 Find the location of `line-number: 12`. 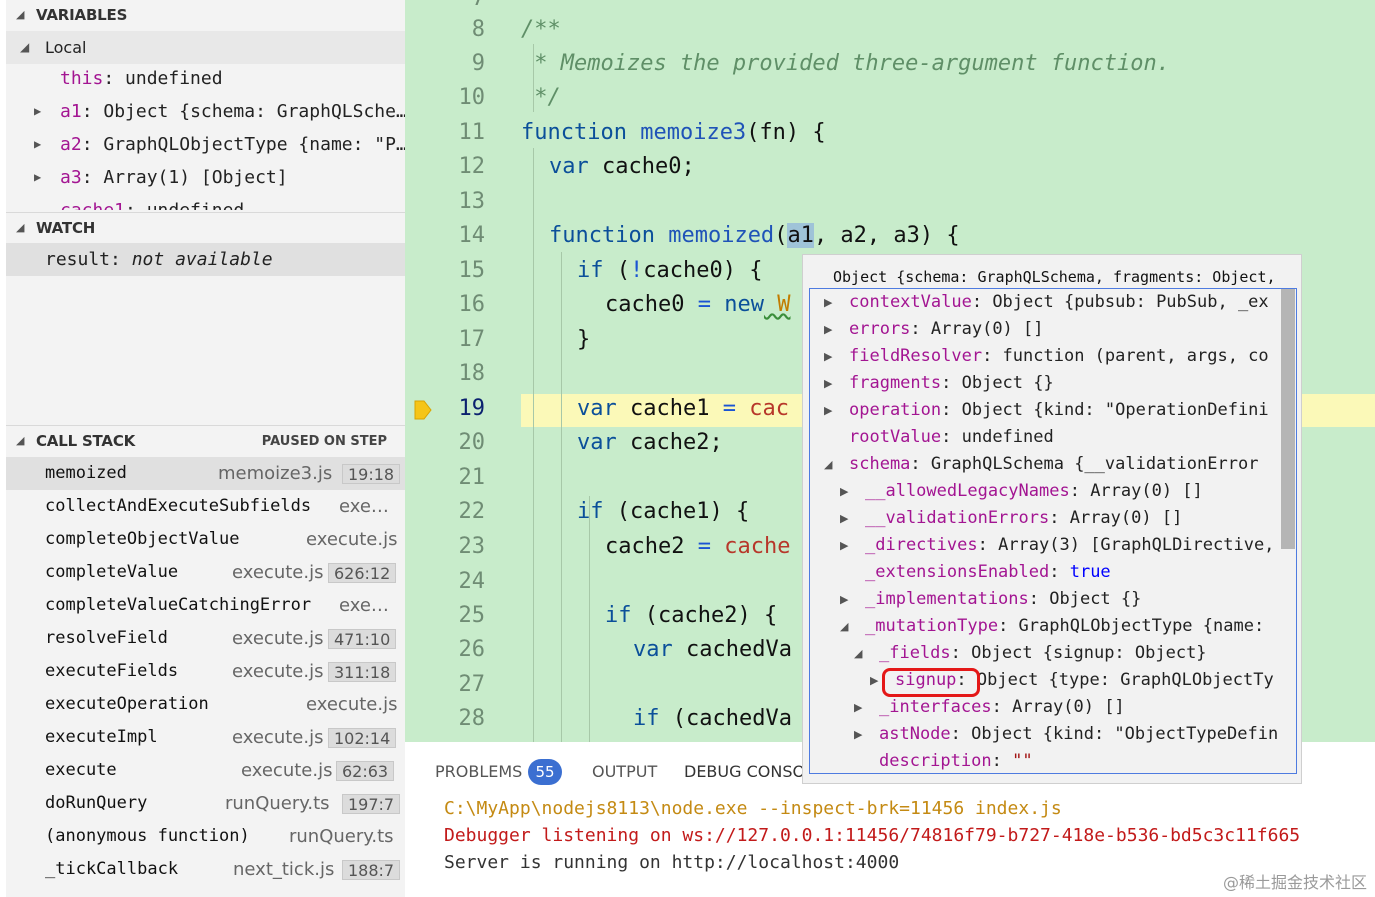

line-number: 12 is located at coordinates (472, 166).